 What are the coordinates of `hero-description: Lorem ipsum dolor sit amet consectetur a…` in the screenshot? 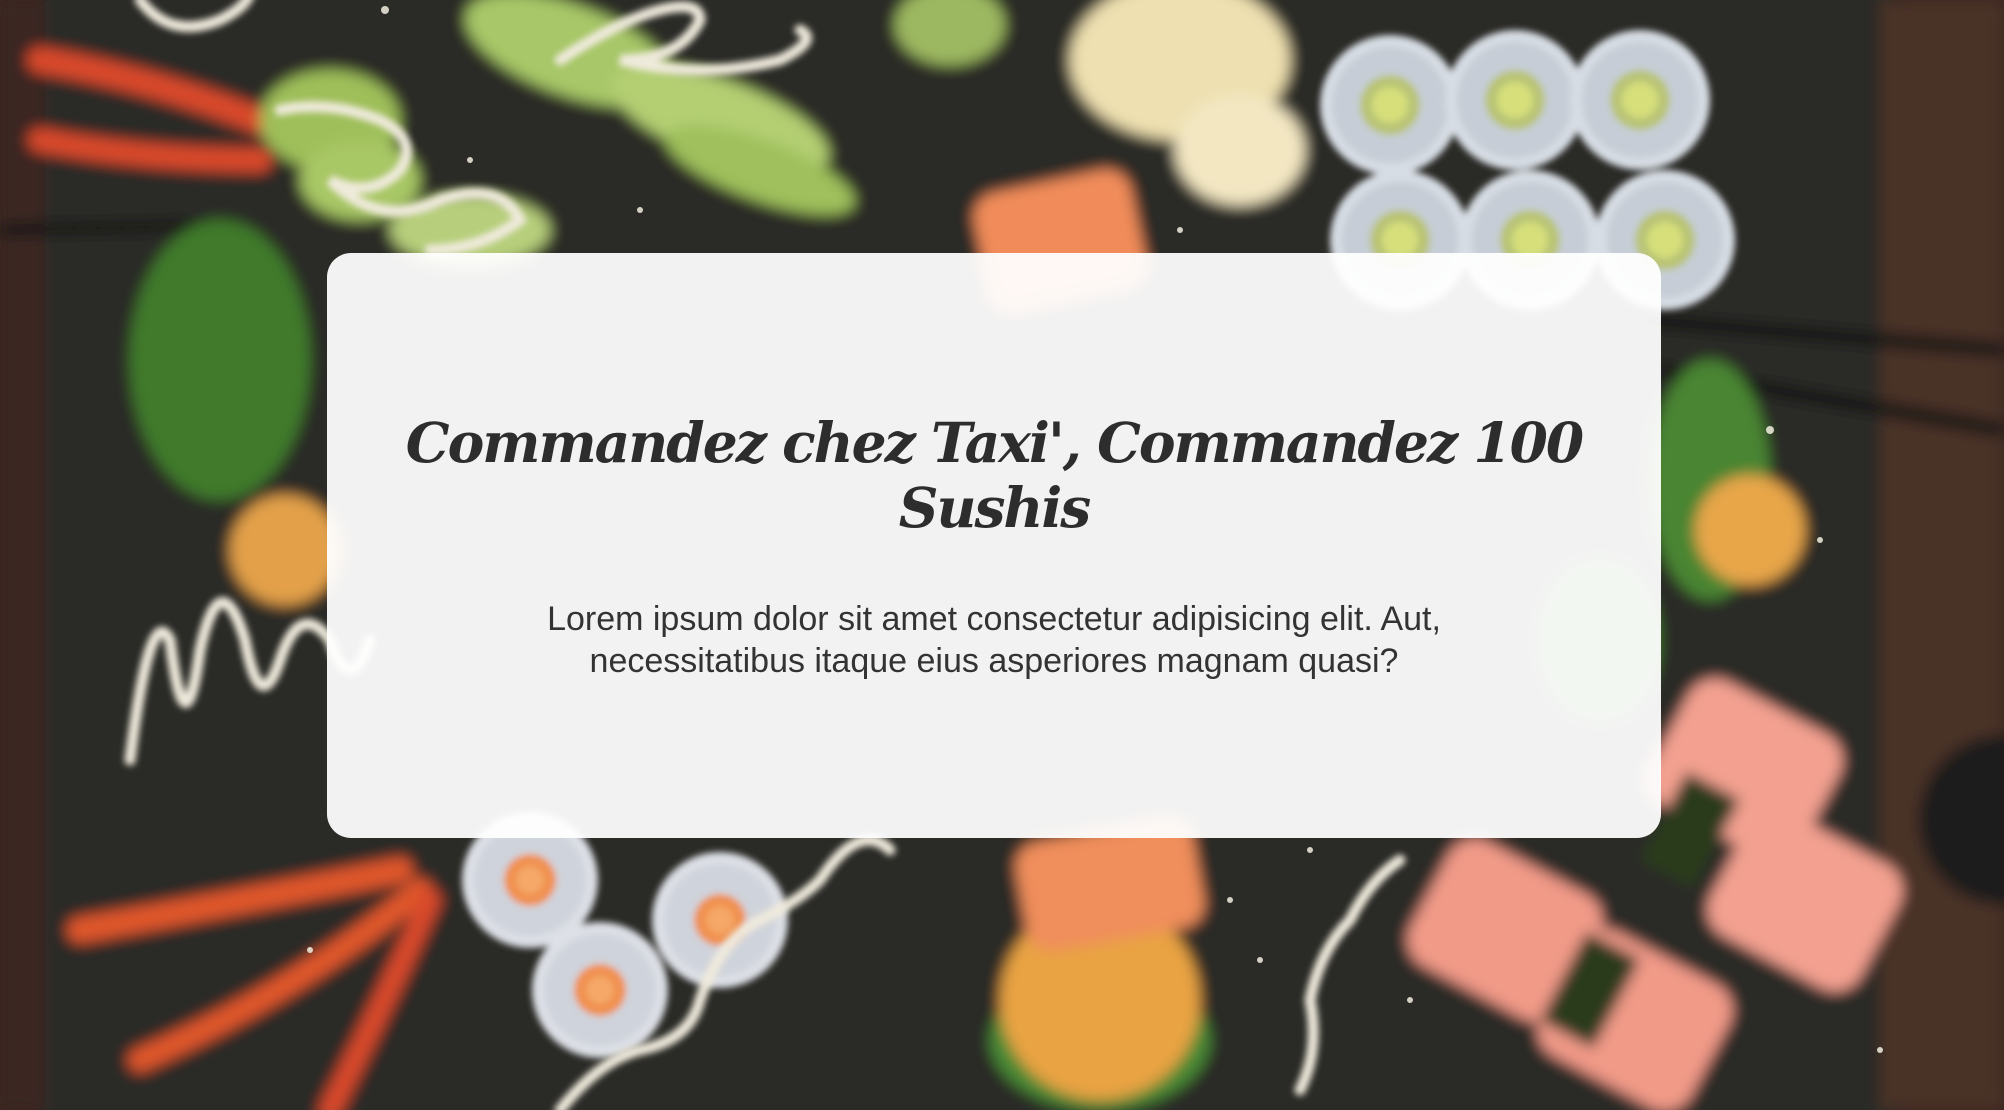 It's located at (994, 639).